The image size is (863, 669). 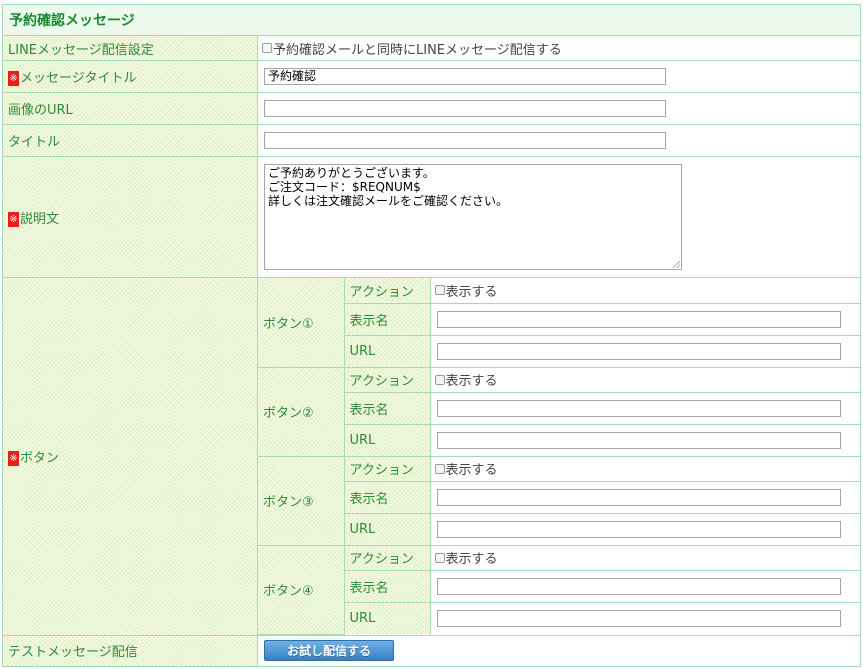 I want to click on button-3-url-input, so click(x=638, y=529).